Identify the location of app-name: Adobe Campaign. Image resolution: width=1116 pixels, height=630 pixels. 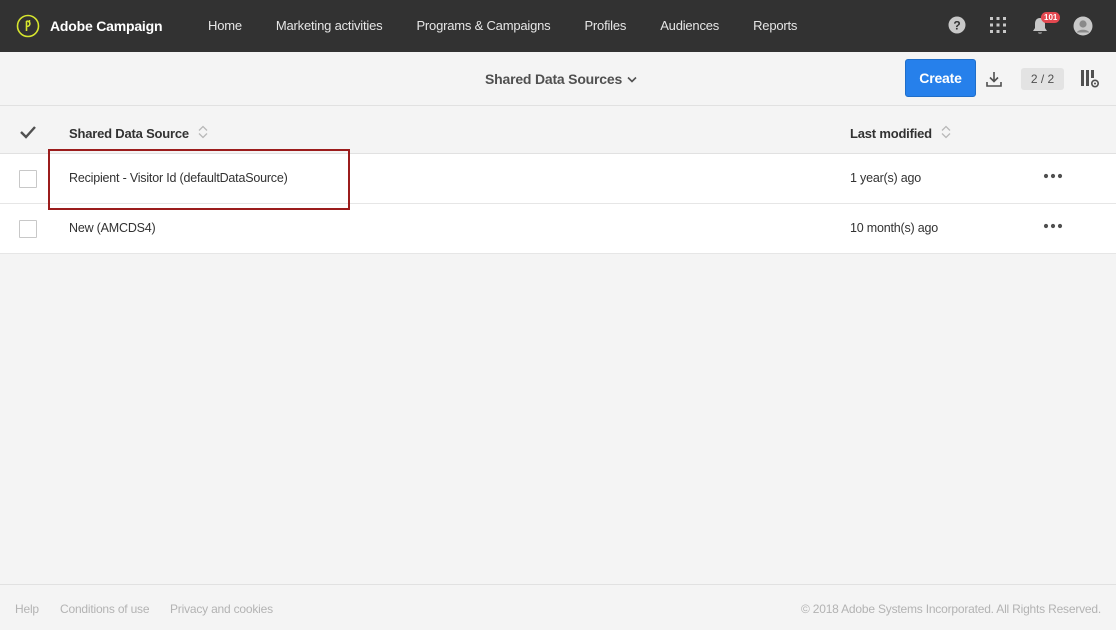
(106, 26).